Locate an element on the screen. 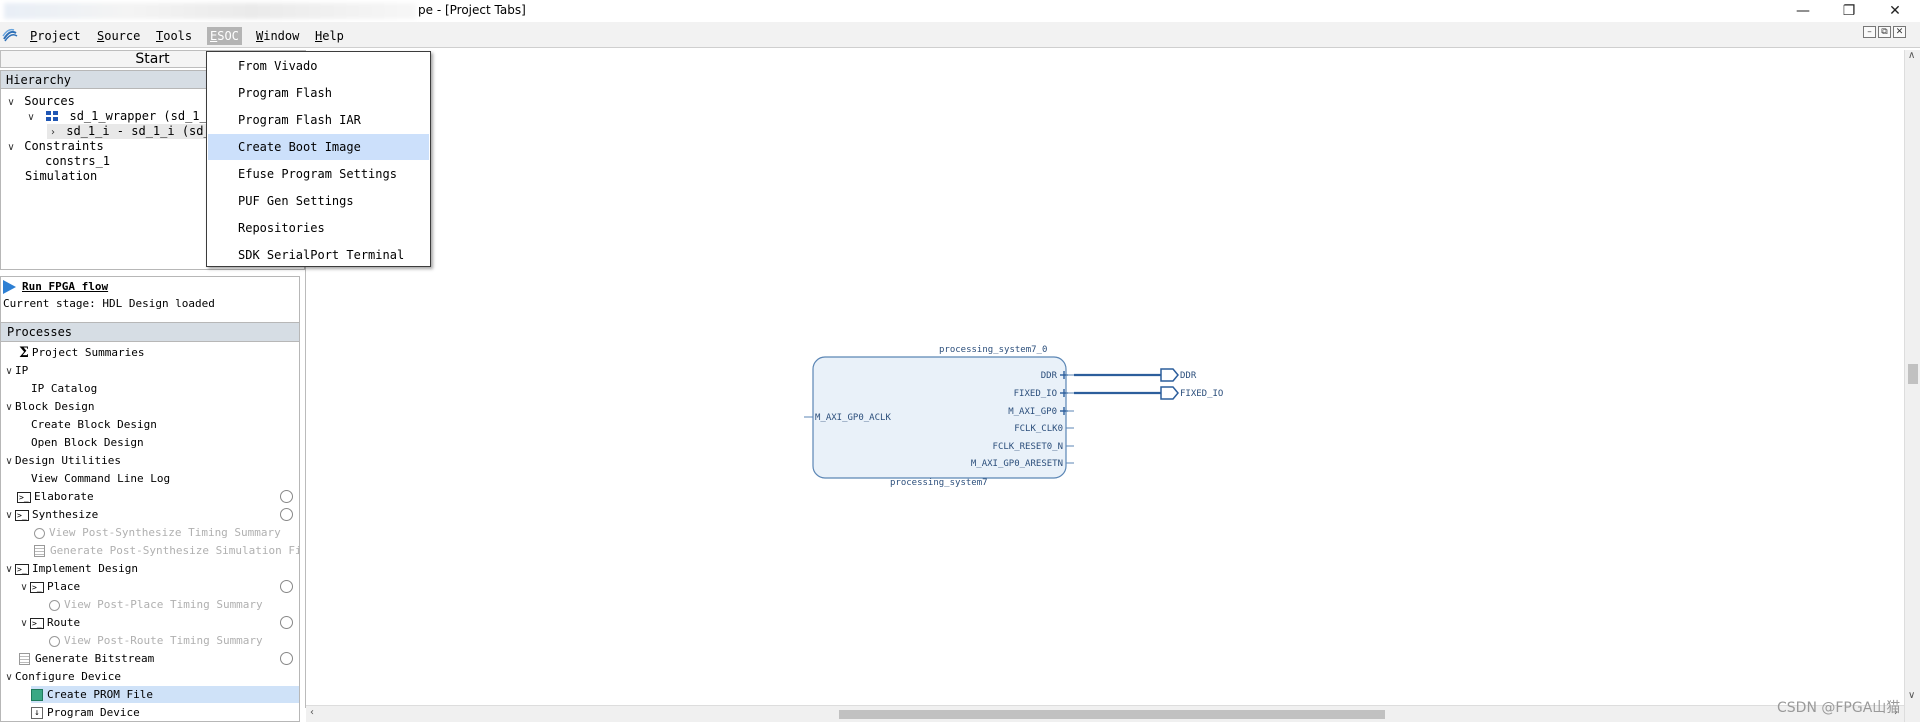 The image size is (1920, 722). horizontal-scrollbar: ‹ › is located at coordinates (1105, 713).